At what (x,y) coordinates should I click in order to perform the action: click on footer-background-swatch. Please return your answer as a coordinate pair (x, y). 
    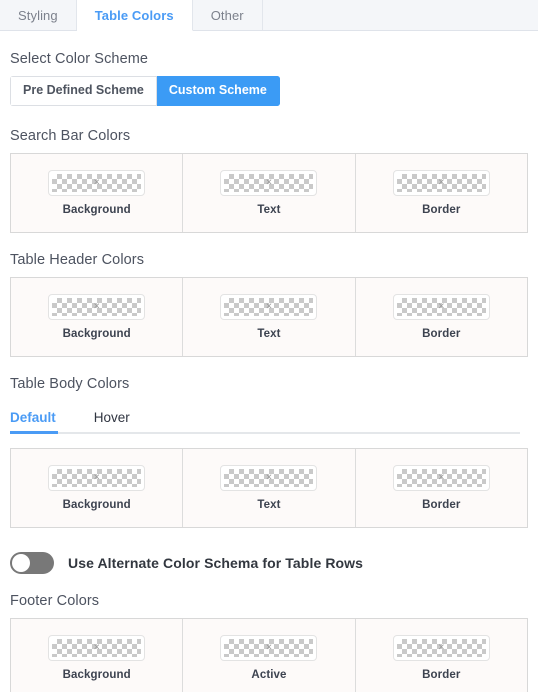
    Looking at the image, I should click on (97, 647).